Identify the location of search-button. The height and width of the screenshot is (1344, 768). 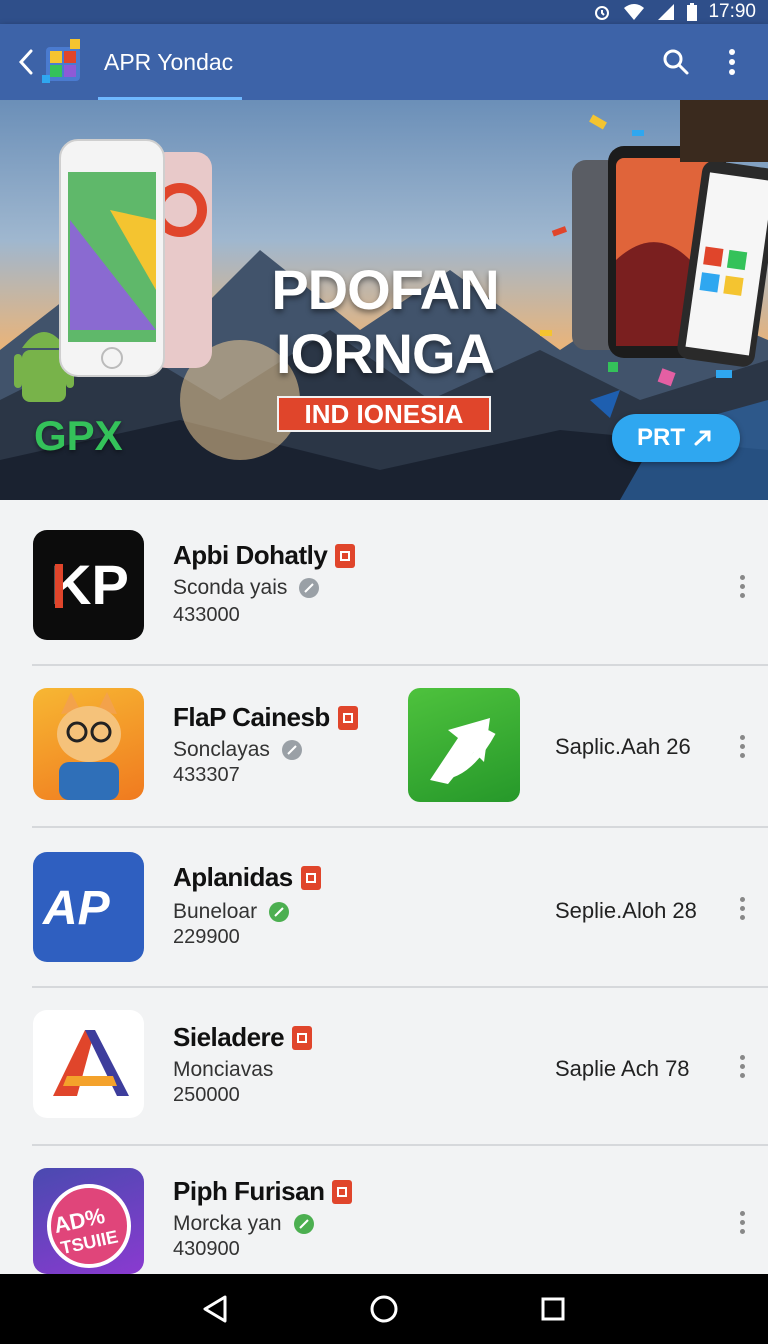
(676, 62).